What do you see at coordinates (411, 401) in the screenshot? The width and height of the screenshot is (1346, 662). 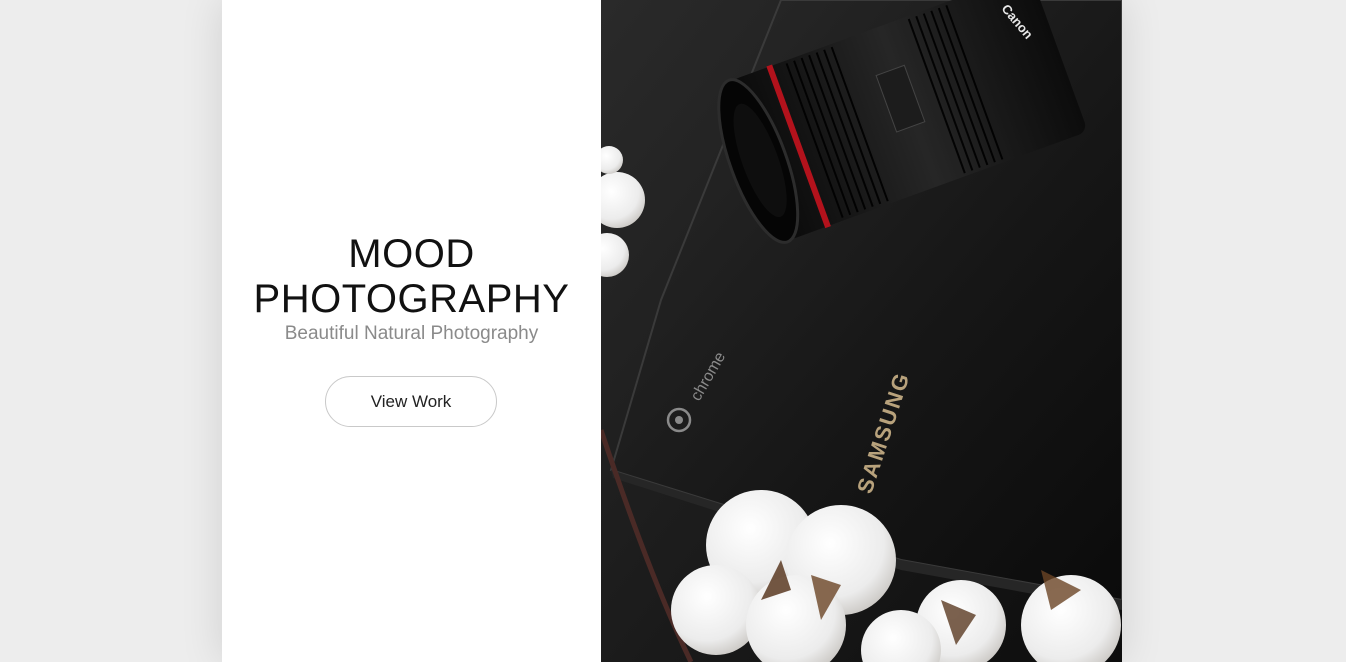 I see `view-work-button: View Work` at bounding box center [411, 401].